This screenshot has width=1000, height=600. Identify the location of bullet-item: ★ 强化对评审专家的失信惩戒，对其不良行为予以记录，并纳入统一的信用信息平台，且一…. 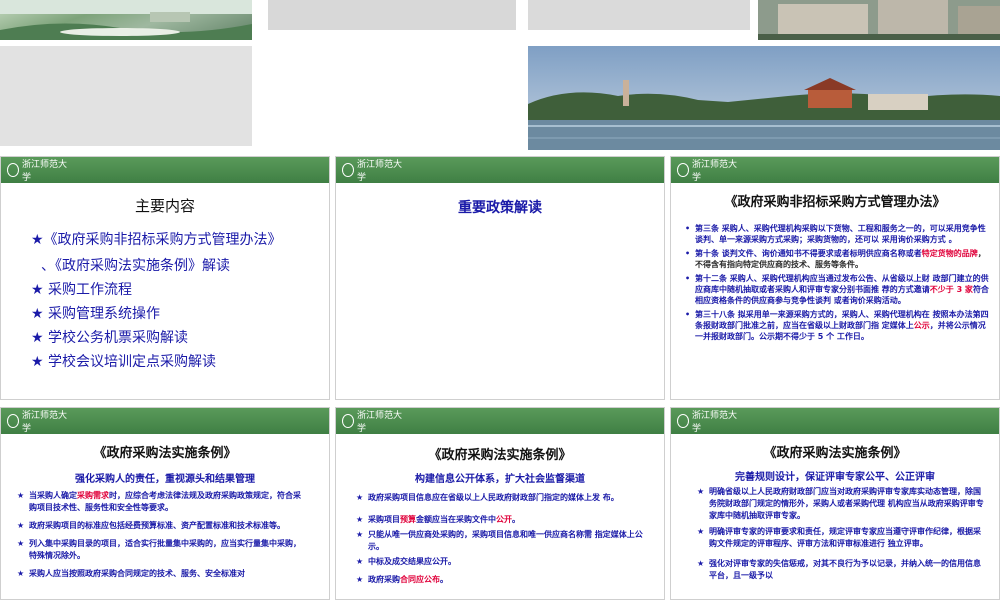
(839, 569).